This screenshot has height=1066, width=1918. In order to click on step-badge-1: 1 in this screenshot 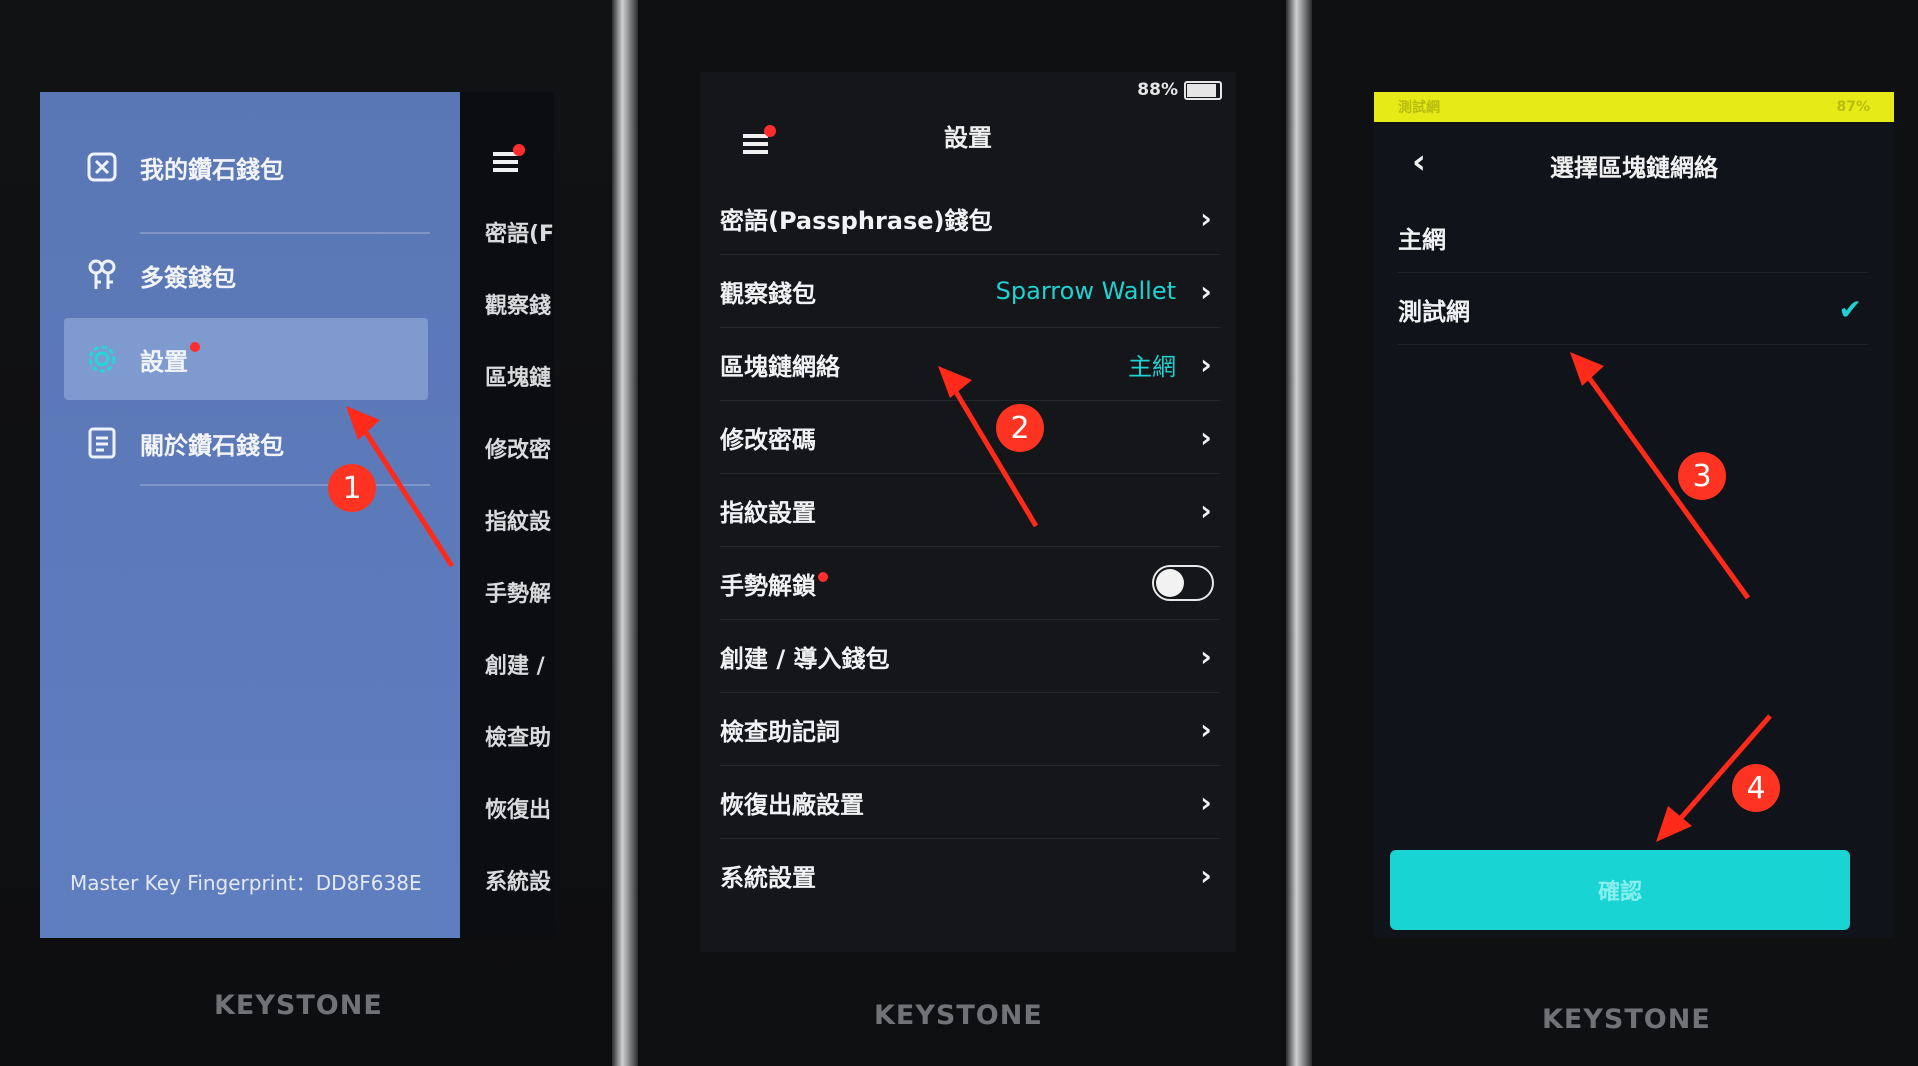, I will do `click(352, 488)`.